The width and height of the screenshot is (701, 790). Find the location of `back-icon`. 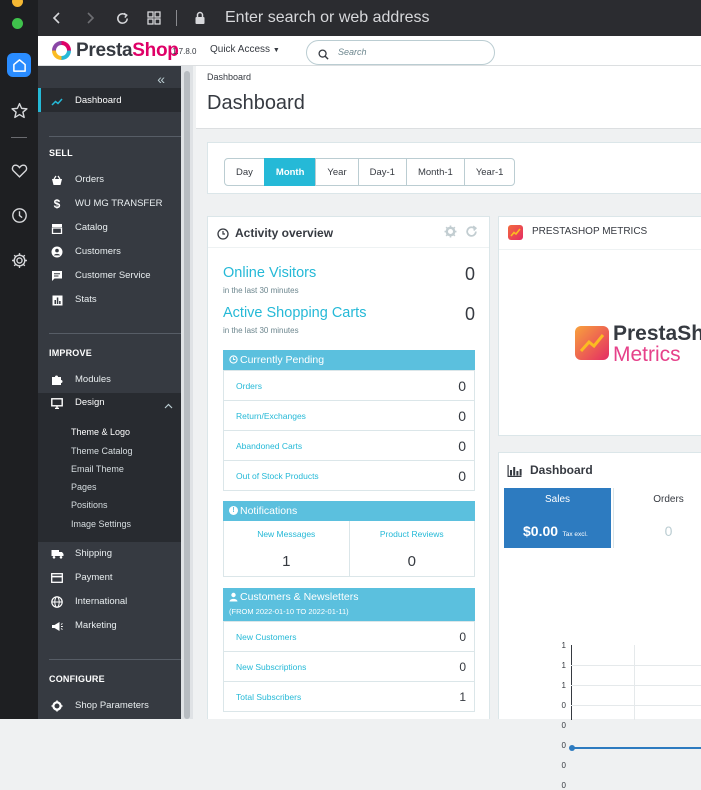

back-icon is located at coordinates (57, 18).